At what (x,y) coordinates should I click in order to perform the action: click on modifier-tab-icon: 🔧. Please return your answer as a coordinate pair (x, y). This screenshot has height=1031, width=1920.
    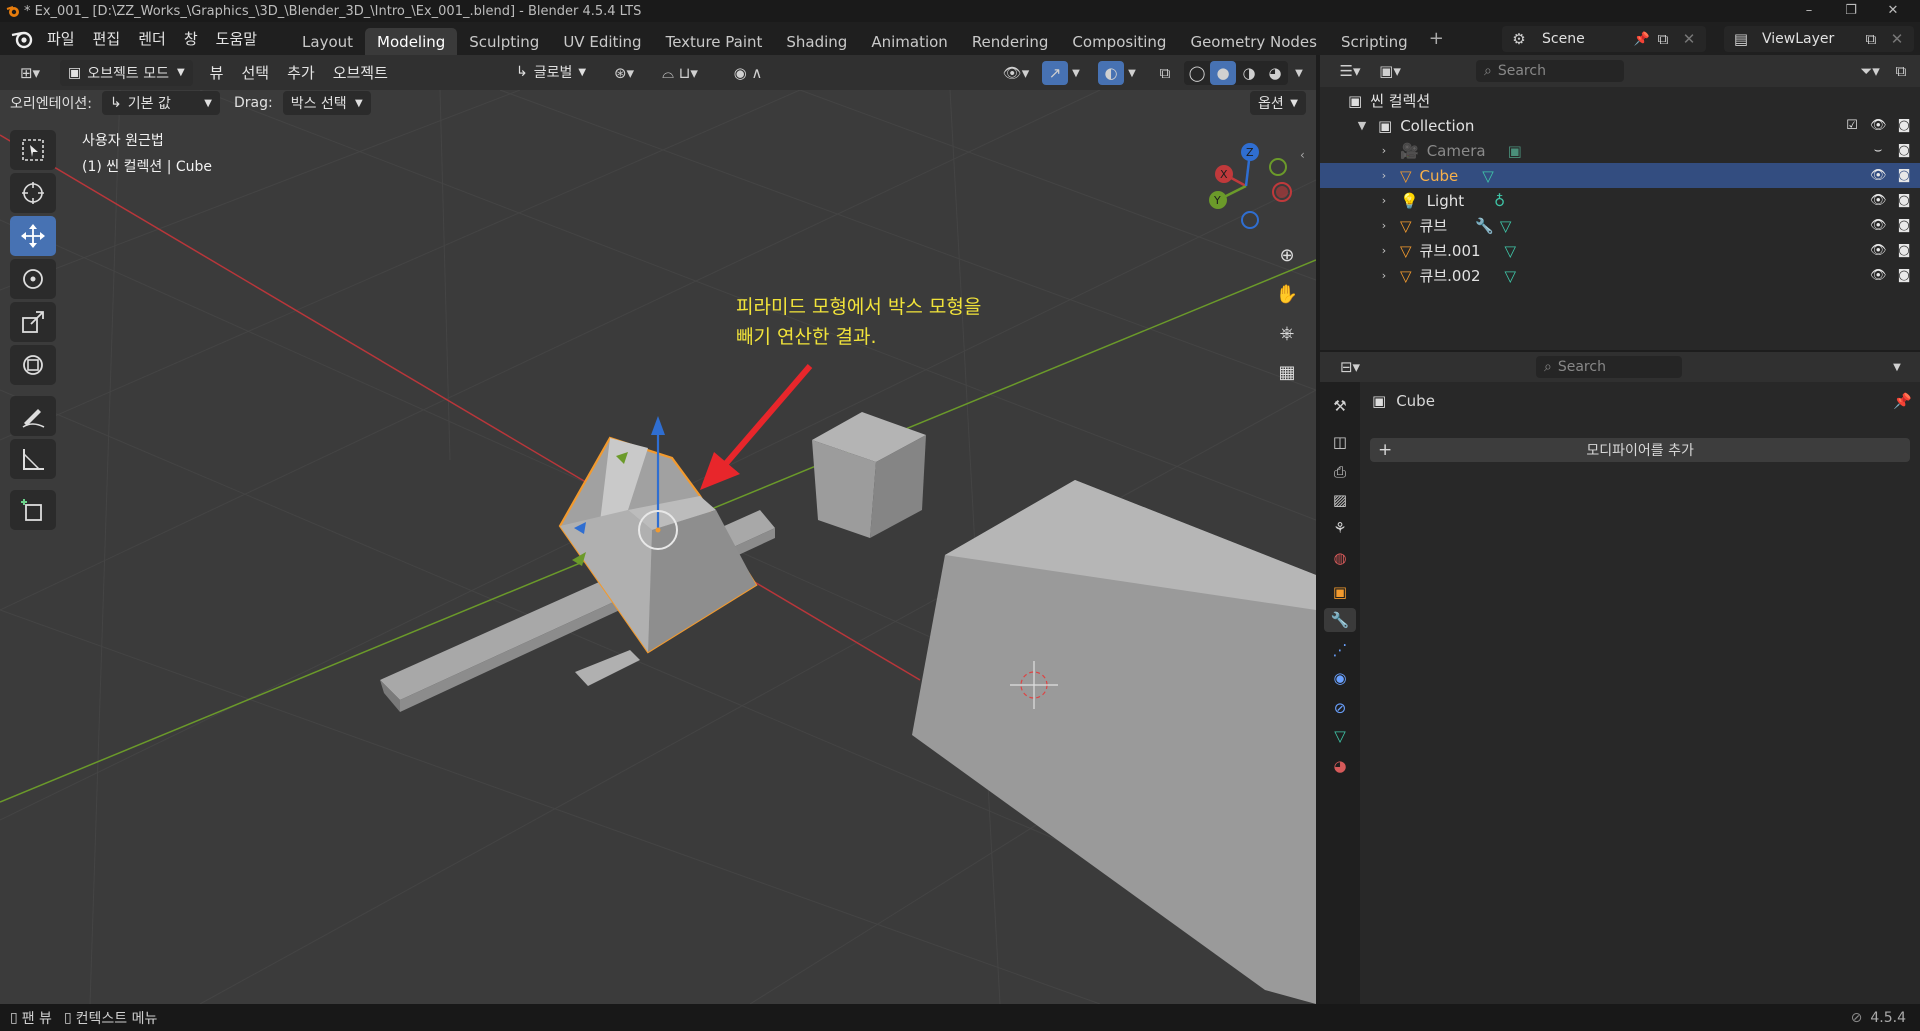
    Looking at the image, I should click on (1340, 620).